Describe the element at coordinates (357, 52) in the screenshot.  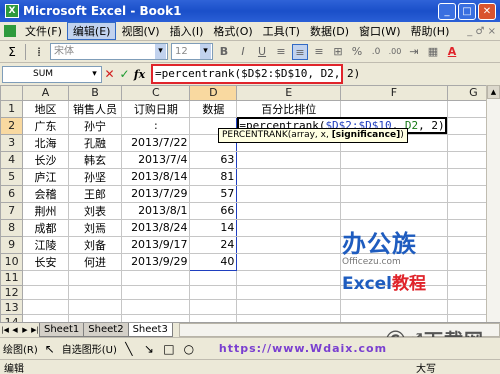
I see `percent-button: %` at that location.